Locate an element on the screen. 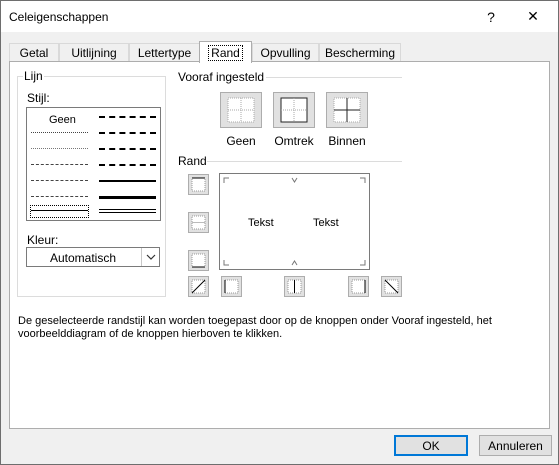 The height and width of the screenshot is (465, 559). tab-label: Rand is located at coordinates (225, 52).